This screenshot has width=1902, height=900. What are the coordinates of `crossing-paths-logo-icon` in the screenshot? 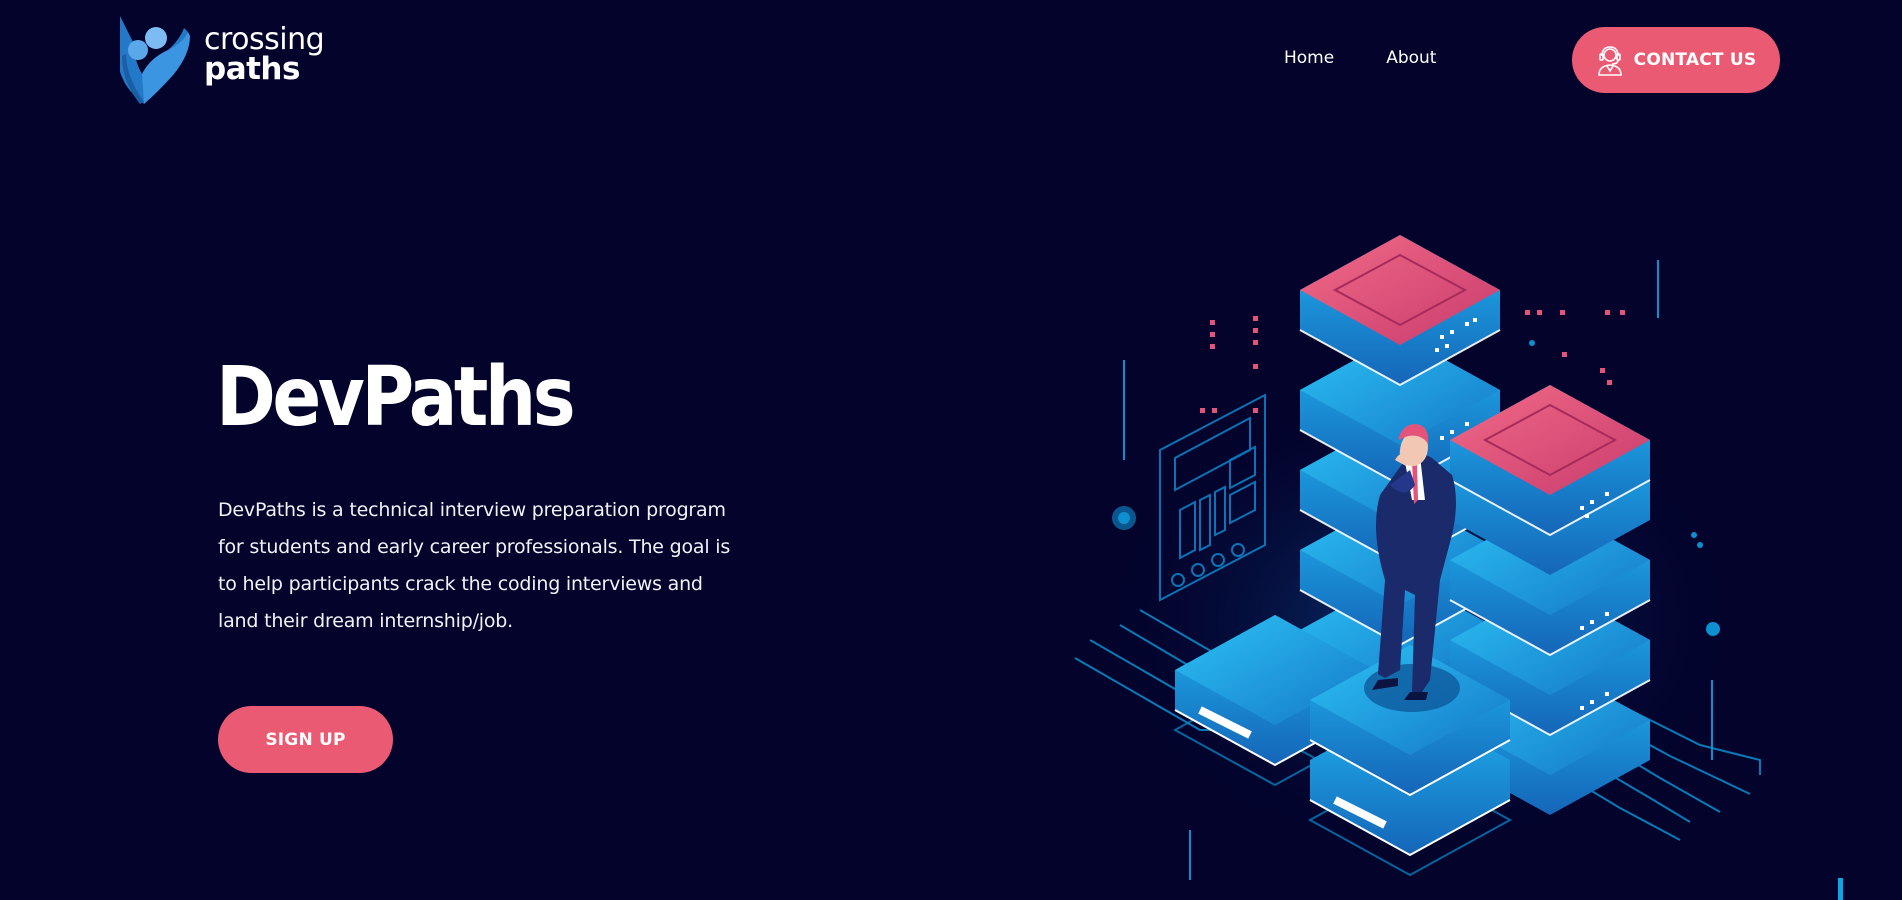 It's located at (155, 60).